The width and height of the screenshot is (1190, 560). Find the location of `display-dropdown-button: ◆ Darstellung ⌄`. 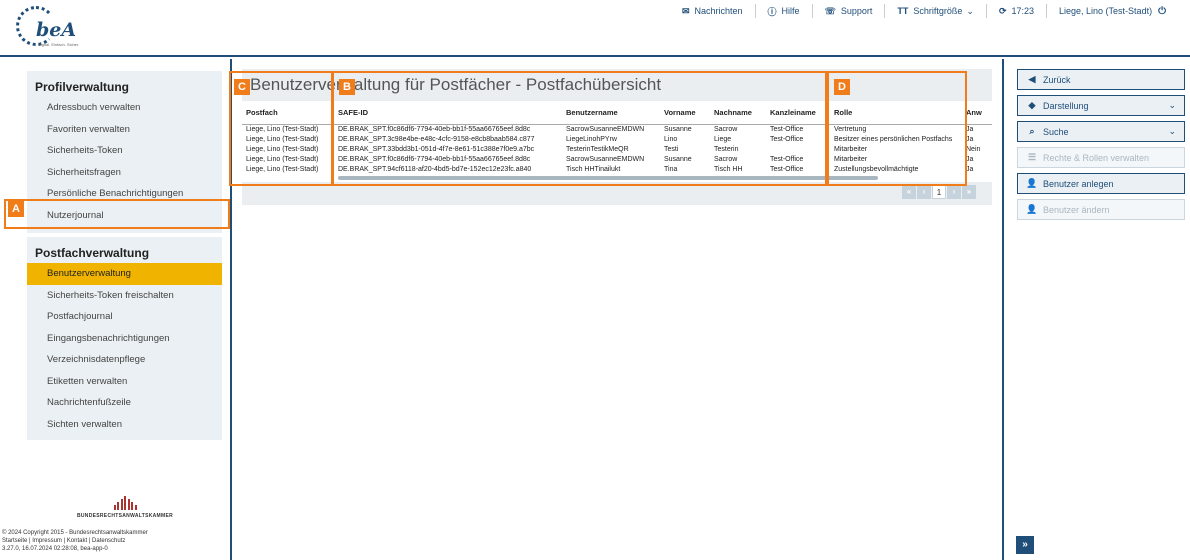

display-dropdown-button: ◆ Darstellung ⌄ is located at coordinates (1101, 105).